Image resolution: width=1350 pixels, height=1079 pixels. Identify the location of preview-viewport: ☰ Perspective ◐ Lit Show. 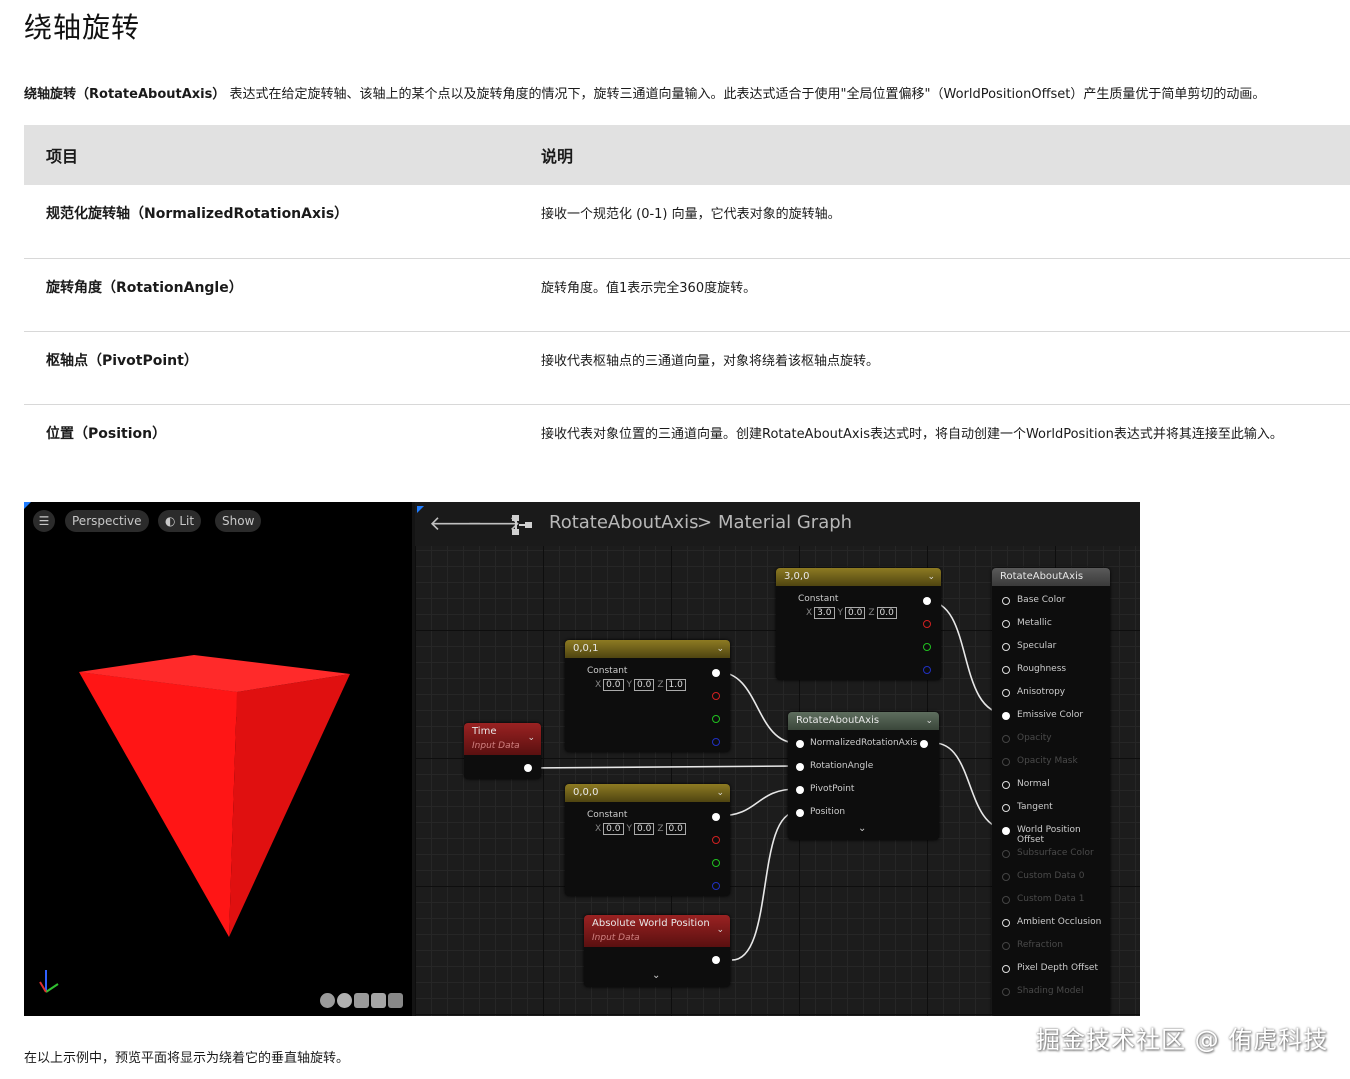
(218, 759).